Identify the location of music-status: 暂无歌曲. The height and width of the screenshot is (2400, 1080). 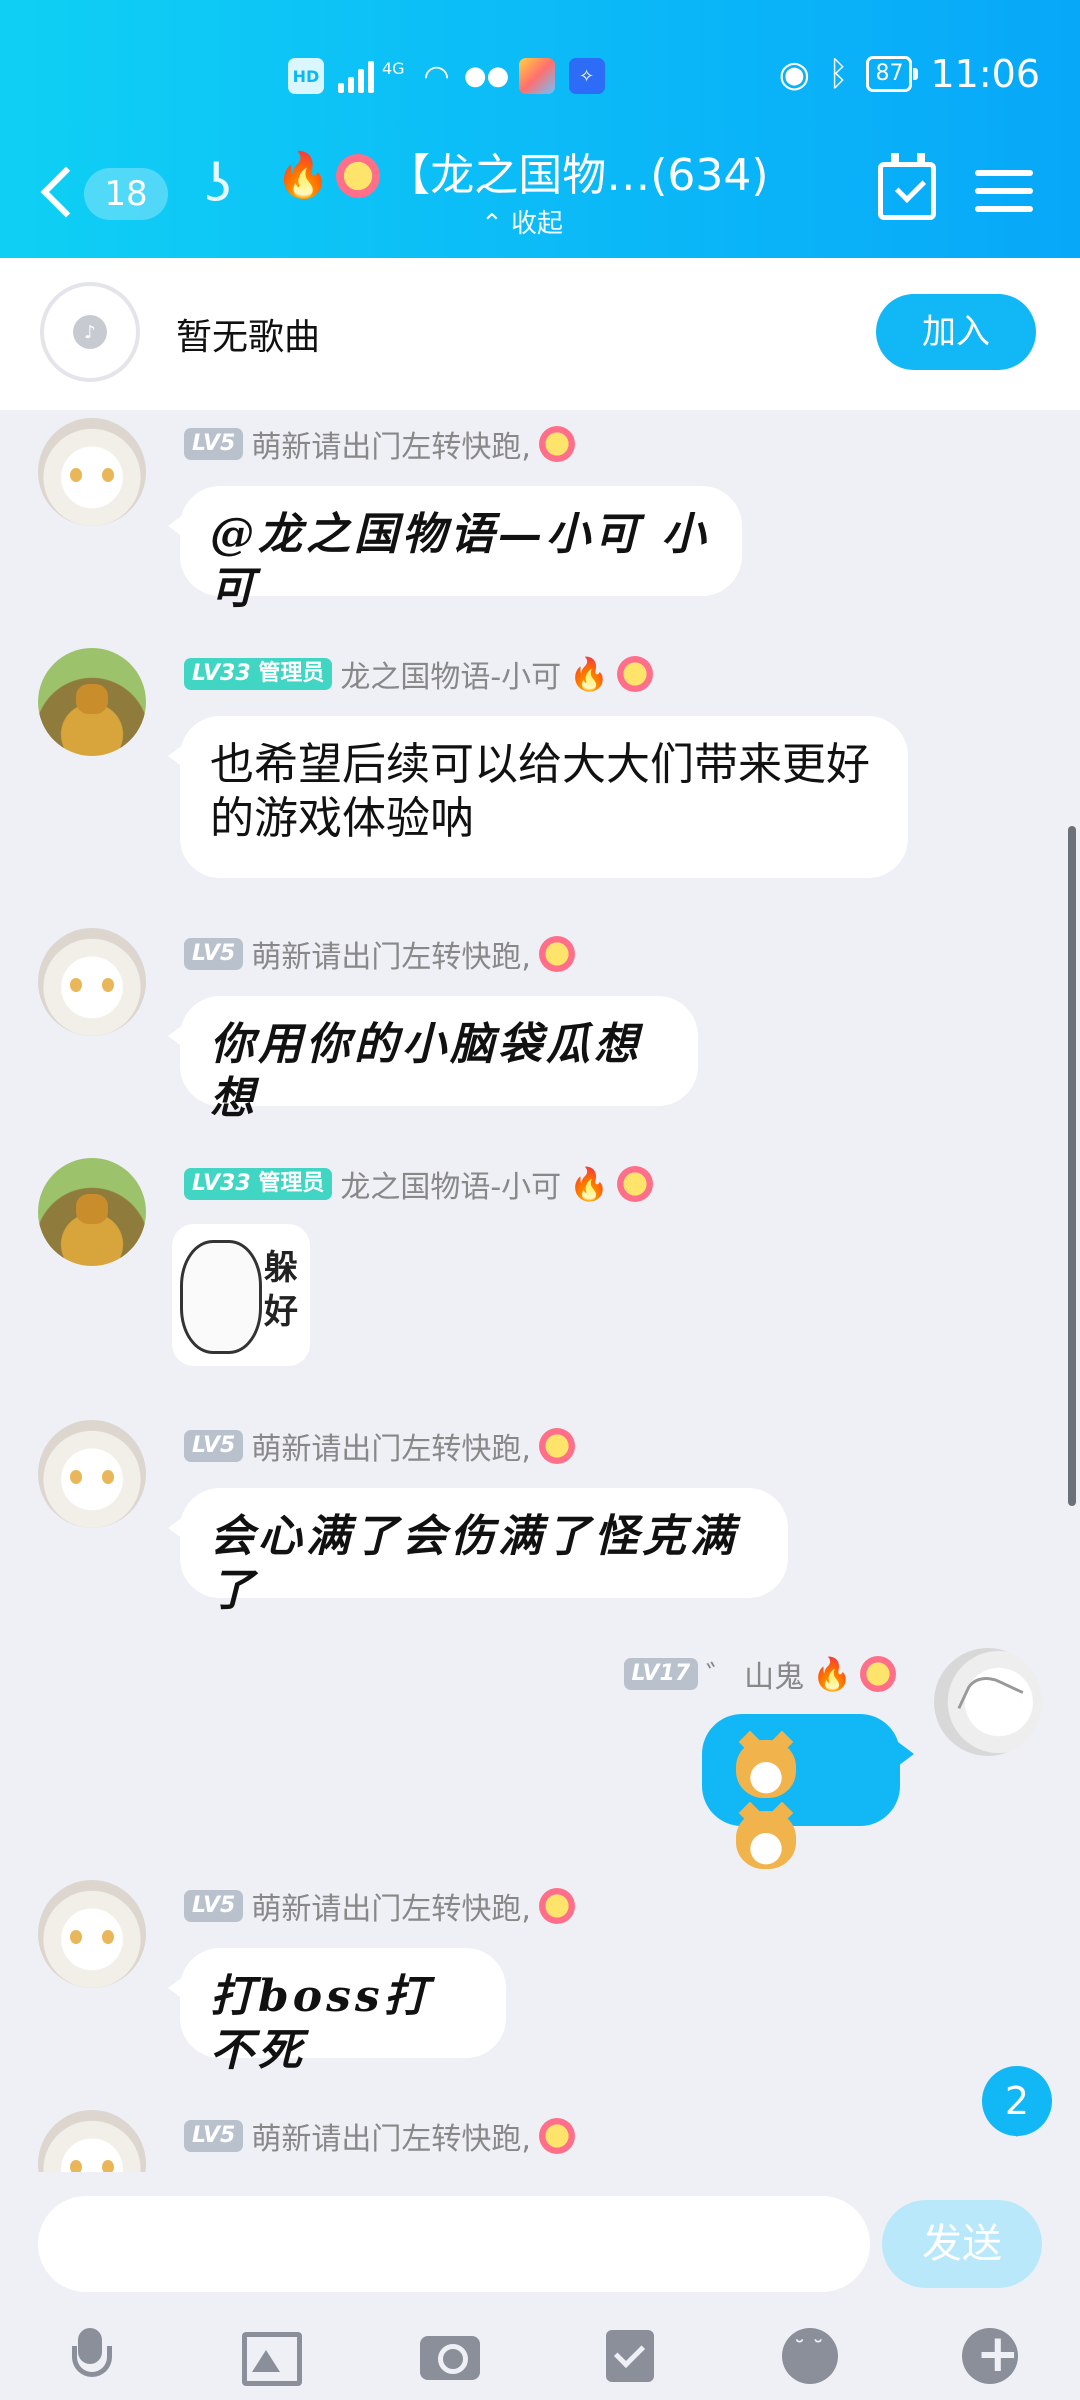
(248, 337).